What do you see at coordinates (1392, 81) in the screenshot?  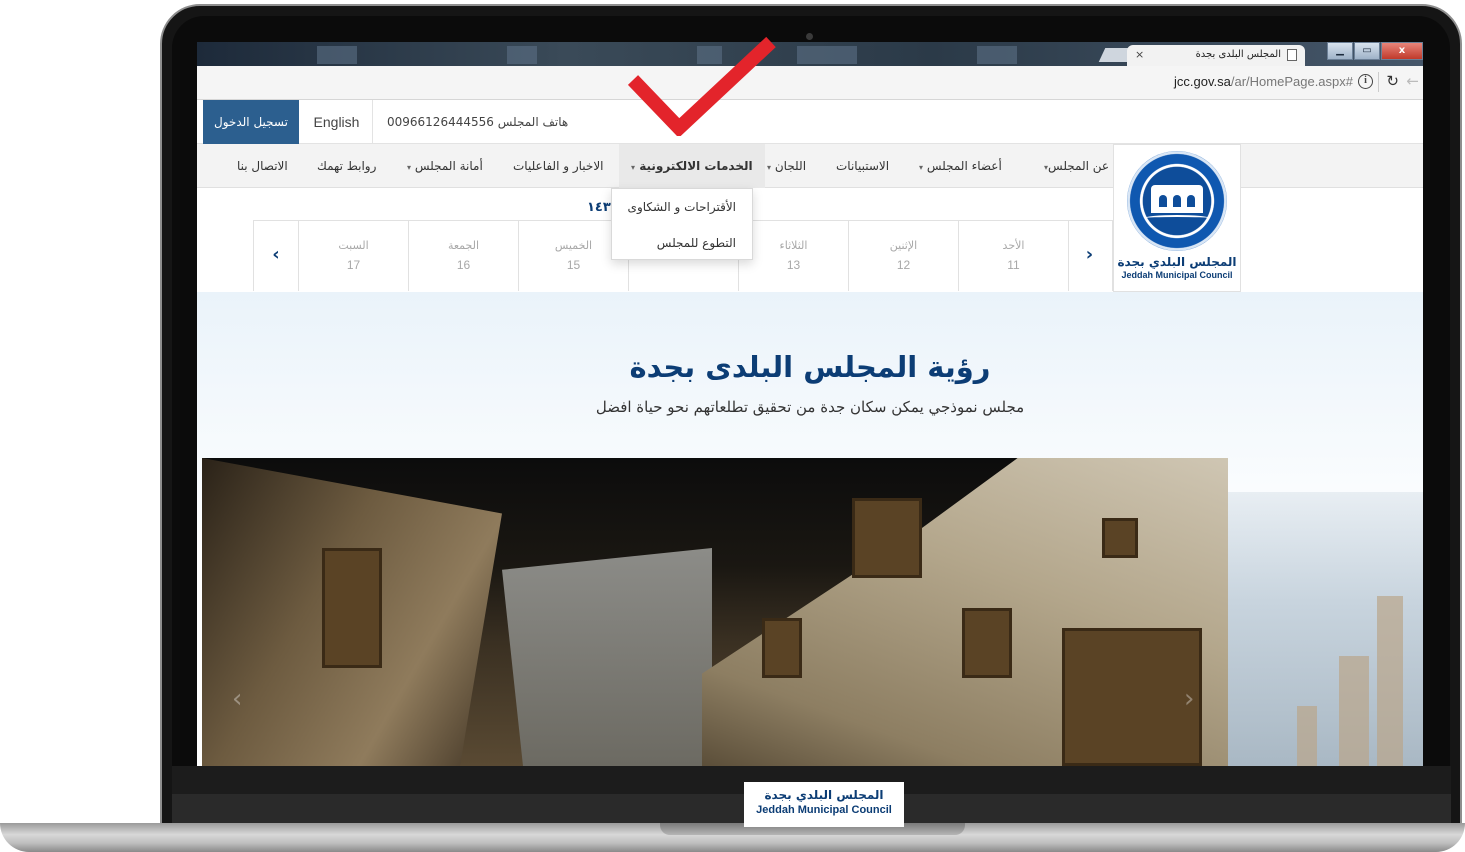 I see `reload-icon: ↻` at bounding box center [1392, 81].